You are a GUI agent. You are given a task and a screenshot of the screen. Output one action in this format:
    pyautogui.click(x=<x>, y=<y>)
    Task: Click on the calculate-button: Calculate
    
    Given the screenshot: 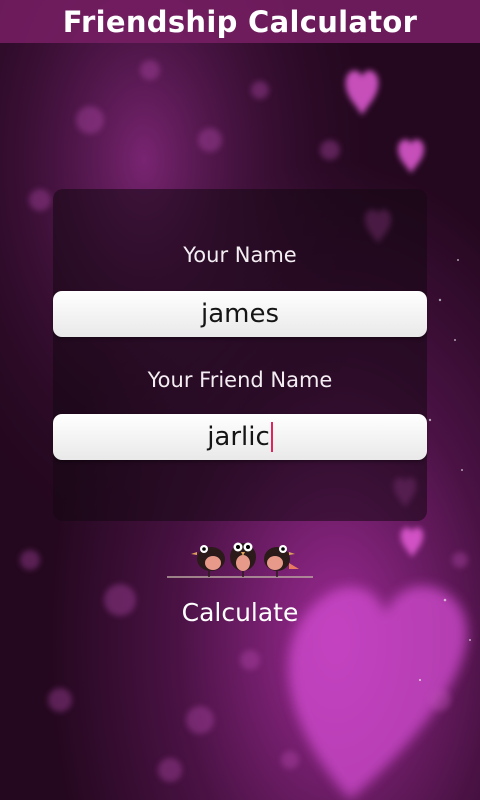 What is the action you would take?
    pyautogui.click(x=240, y=613)
    